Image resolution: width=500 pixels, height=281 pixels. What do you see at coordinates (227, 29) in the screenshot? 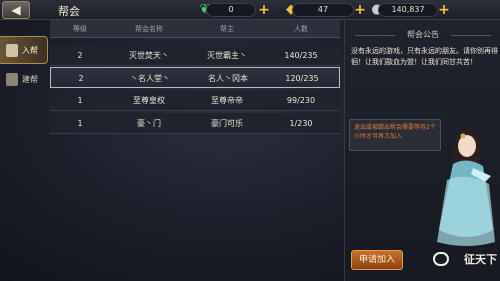
I see `col-leader: 帮主` at bounding box center [227, 29].